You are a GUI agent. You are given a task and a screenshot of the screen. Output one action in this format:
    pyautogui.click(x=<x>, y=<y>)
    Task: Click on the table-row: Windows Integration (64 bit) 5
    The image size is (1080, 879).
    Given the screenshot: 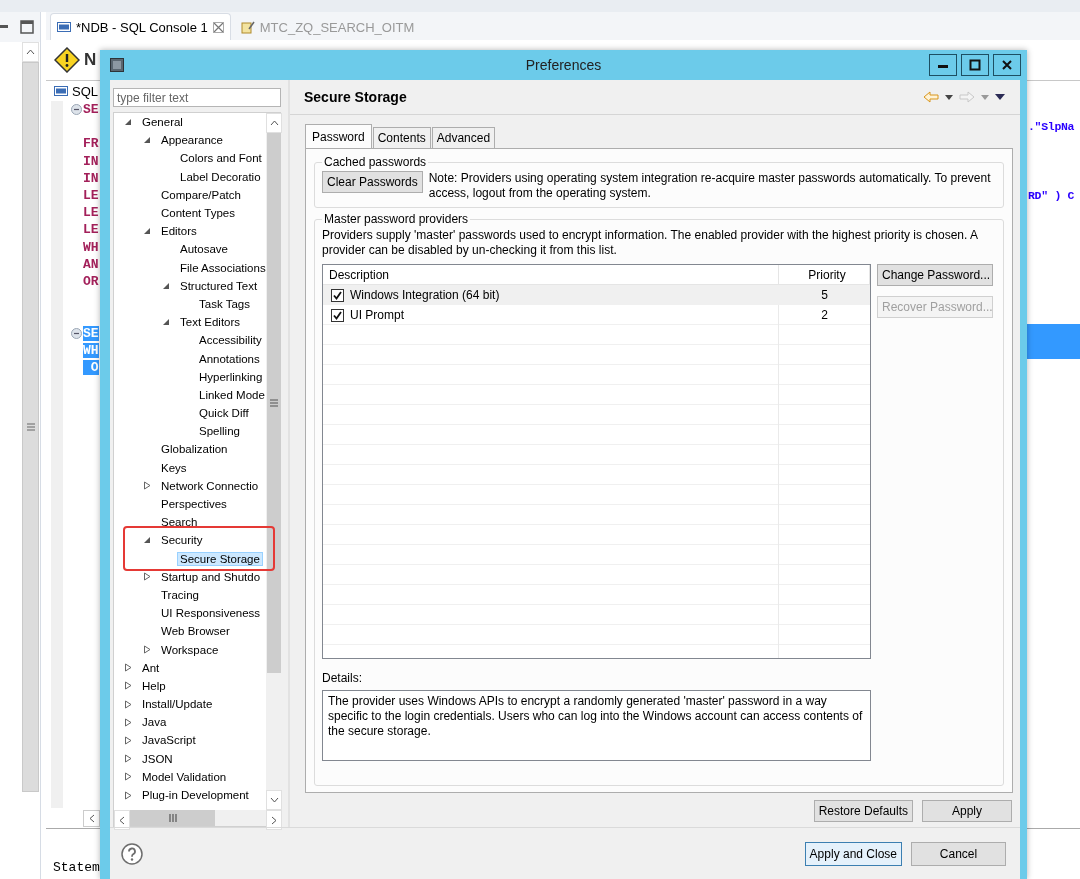 What is the action you would take?
    pyautogui.click(x=596, y=295)
    